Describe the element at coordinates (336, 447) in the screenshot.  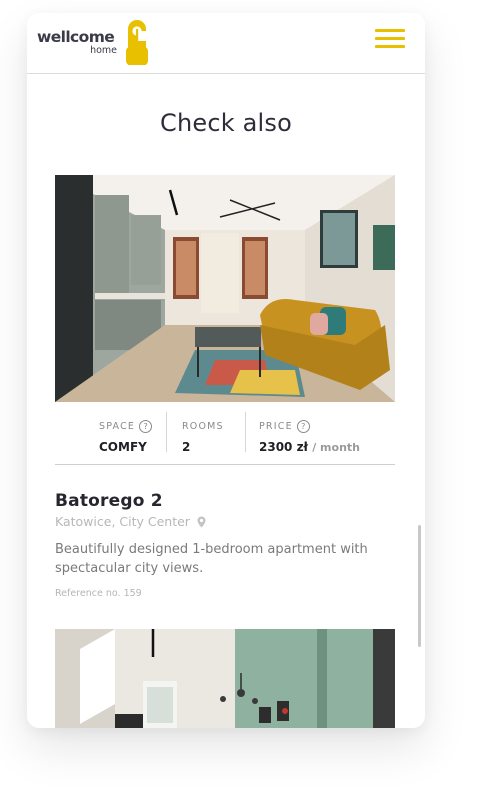
I see `price-period: / month` at that location.